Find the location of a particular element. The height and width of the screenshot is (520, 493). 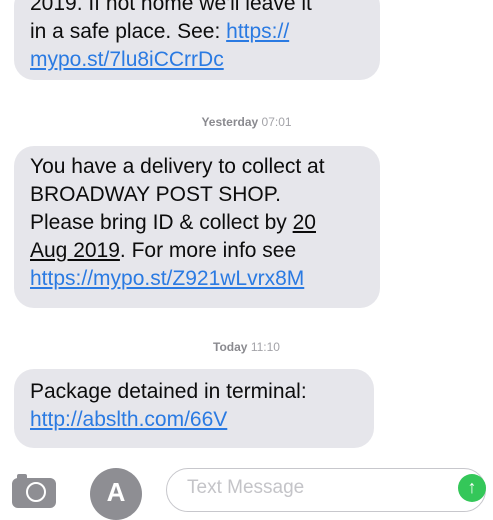

message-link: http://abslth.com/66V is located at coordinates (128, 419).